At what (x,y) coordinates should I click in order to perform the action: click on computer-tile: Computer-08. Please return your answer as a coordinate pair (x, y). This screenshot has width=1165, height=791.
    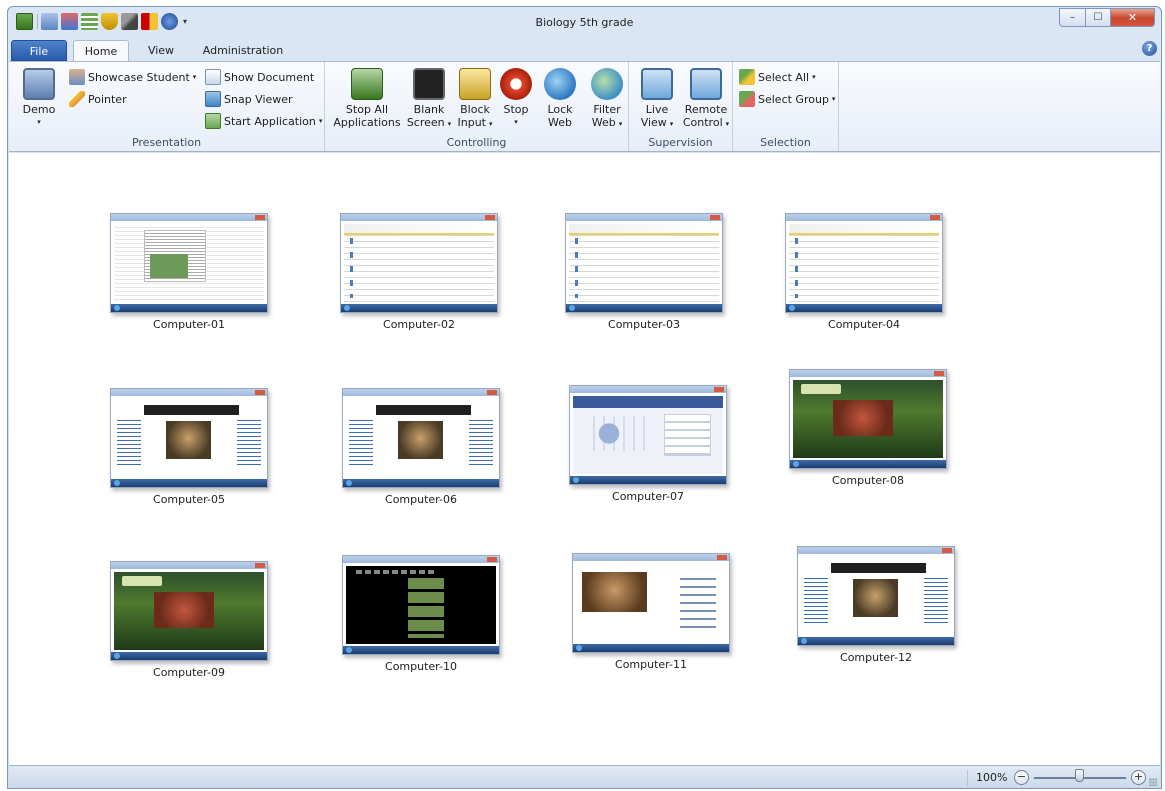
    Looking at the image, I should click on (868, 428).